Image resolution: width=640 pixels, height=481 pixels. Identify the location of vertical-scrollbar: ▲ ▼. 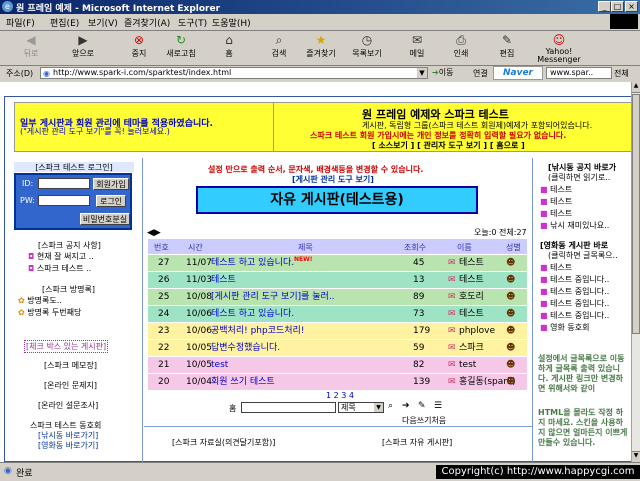
(635, 272).